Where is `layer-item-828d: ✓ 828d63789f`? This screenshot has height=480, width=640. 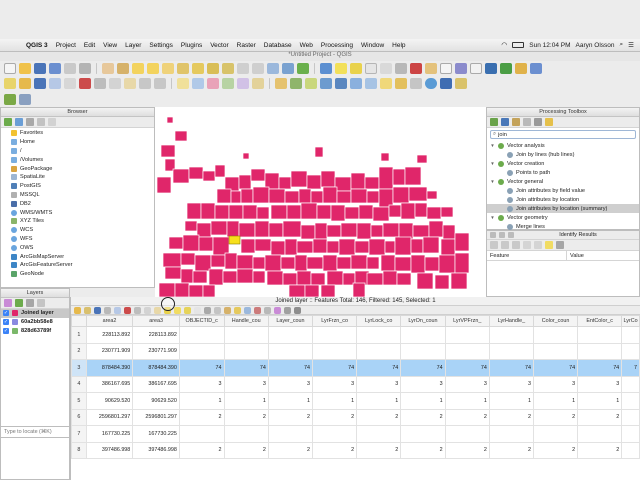 layer-item-828d: ✓ 828d63789f is located at coordinates (35, 331).